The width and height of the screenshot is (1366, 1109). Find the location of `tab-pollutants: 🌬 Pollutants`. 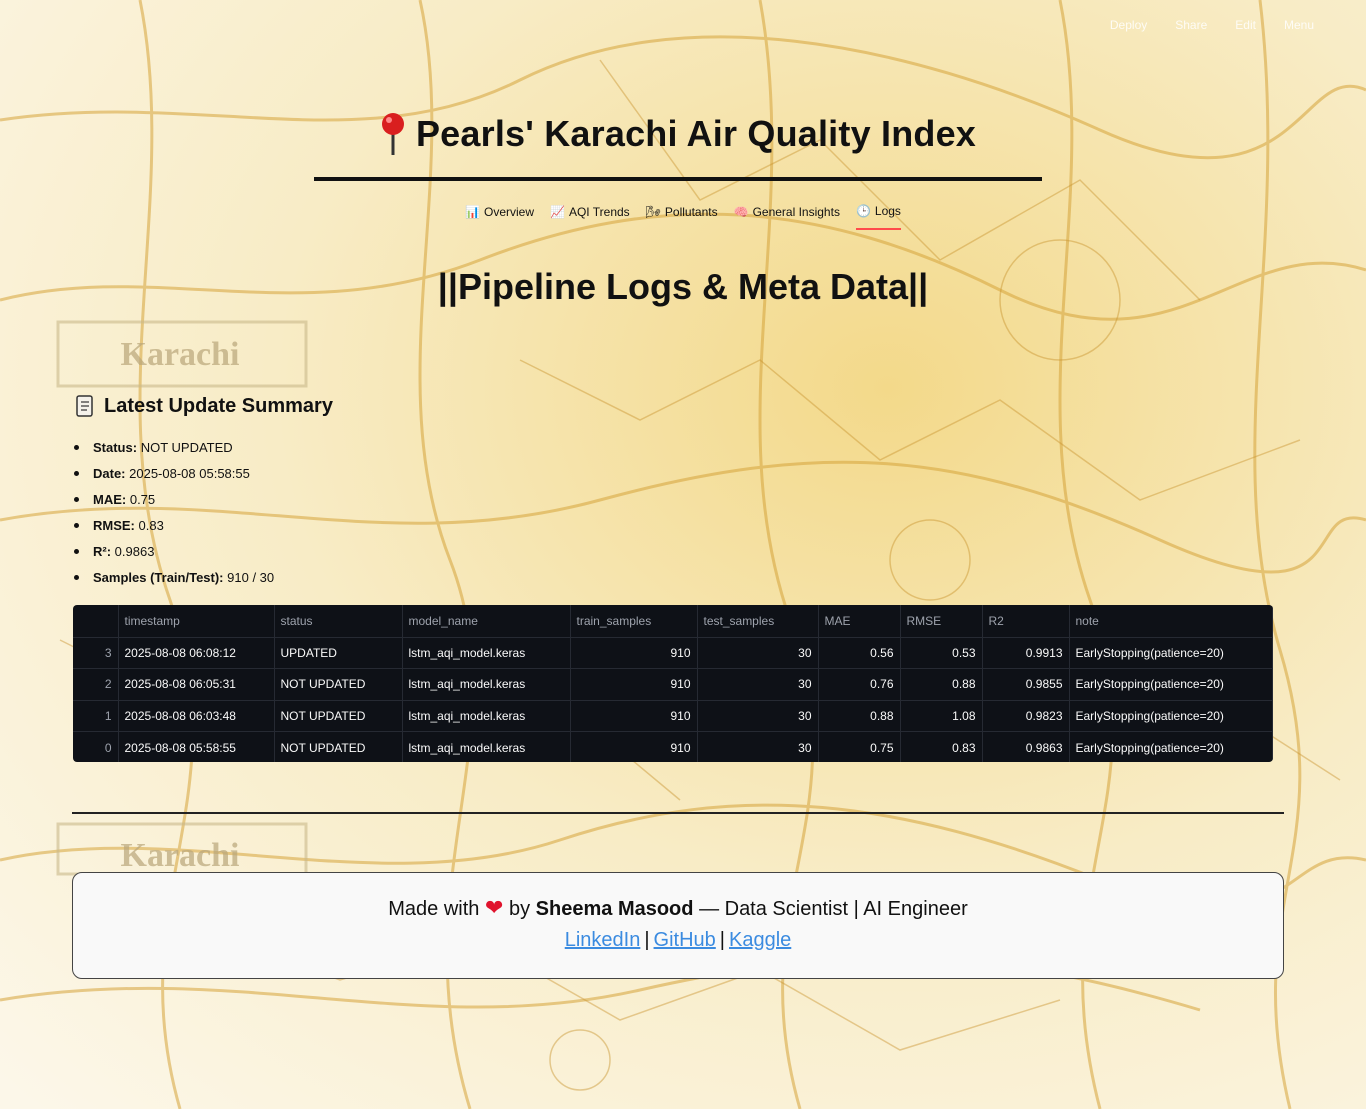

tab-pollutants: 🌬 Pollutants is located at coordinates (682, 217).